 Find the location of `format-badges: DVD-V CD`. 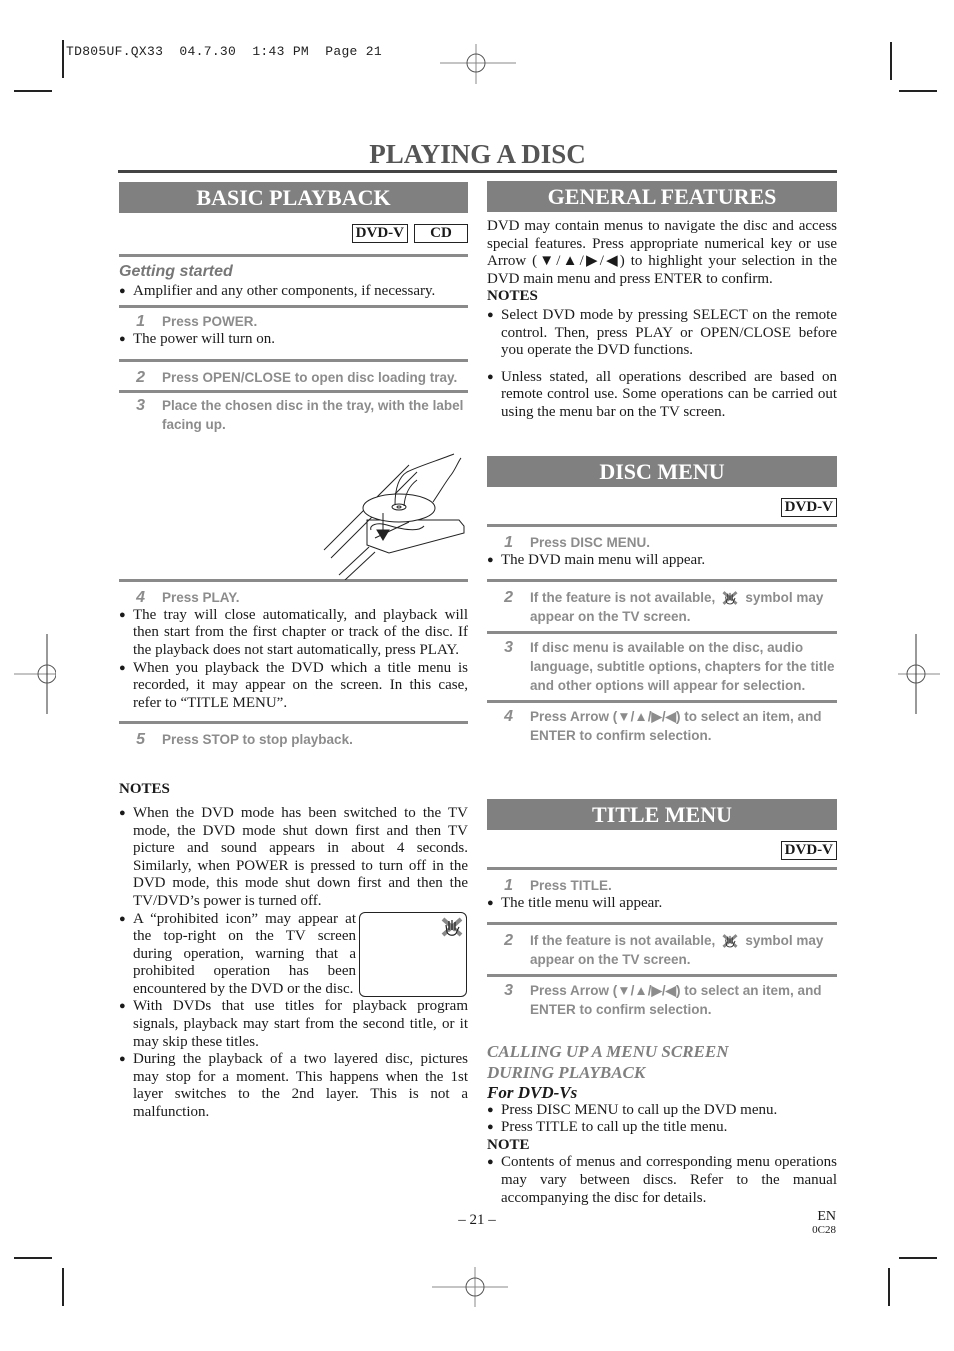

format-badges: DVD-V CD is located at coordinates (293, 236).